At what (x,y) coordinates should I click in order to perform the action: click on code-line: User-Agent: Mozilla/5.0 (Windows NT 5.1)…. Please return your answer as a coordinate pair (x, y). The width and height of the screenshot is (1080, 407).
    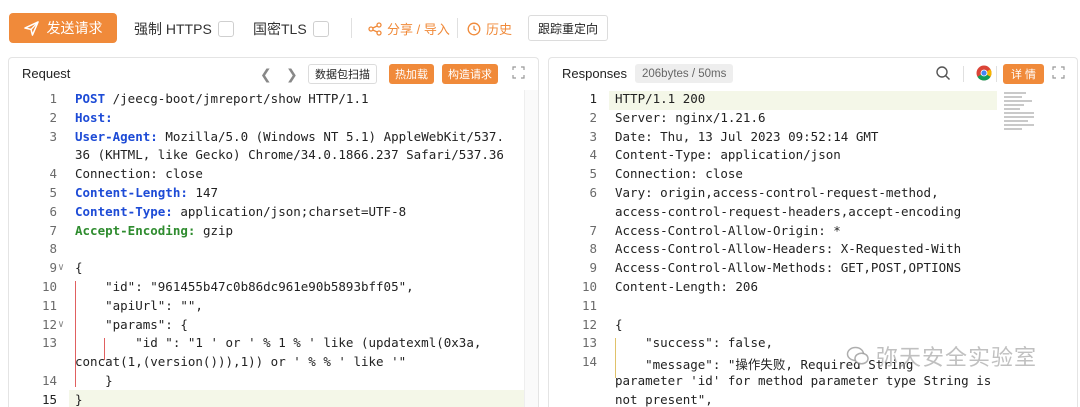
    Looking at the image, I should click on (289, 136).